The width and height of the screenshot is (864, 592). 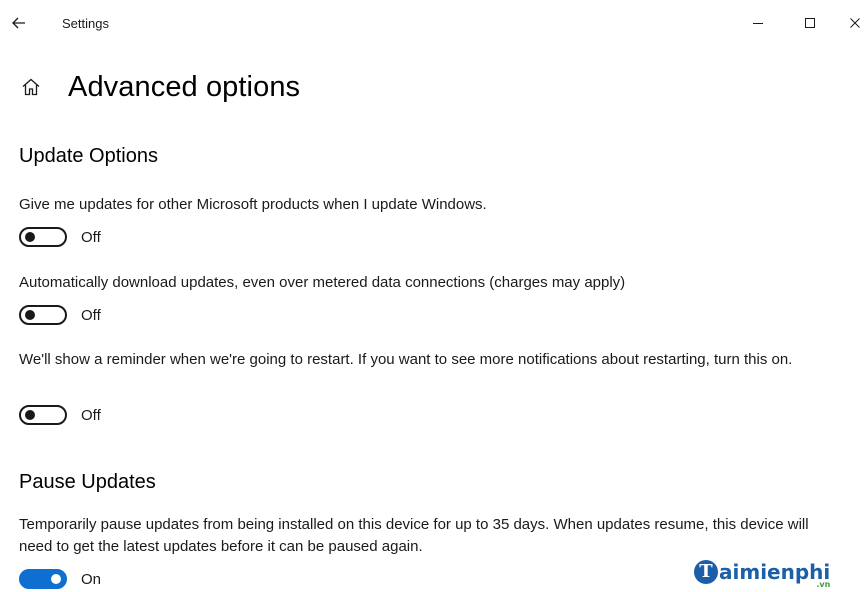 What do you see at coordinates (706, 572) in the screenshot?
I see `watermark-logo-icon: T` at bounding box center [706, 572].